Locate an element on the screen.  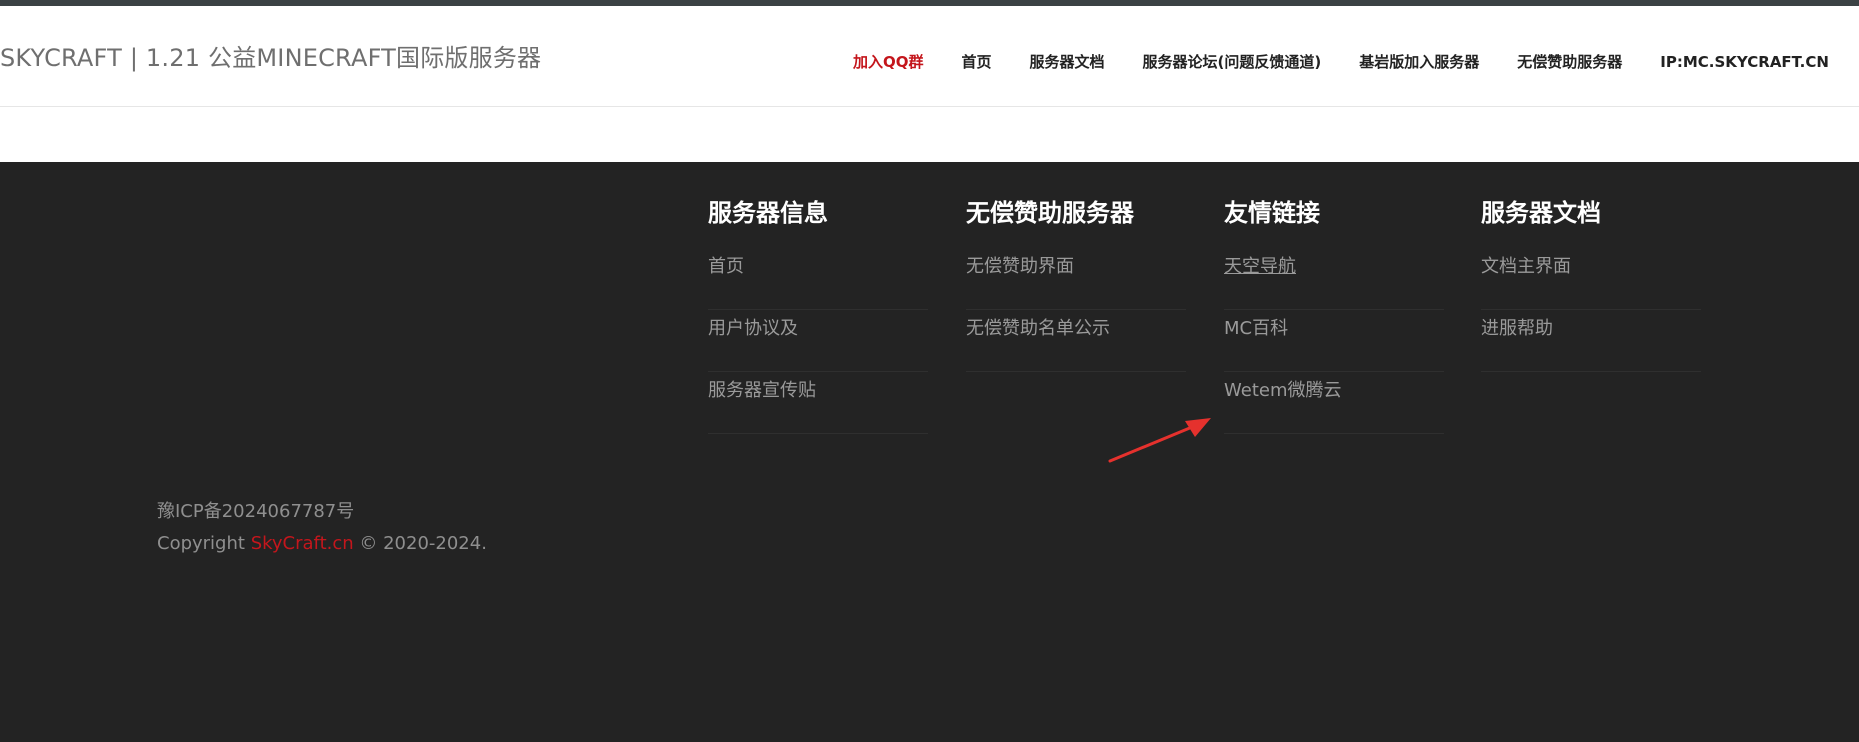
nav-item-sponsor: 无偿赞助服务器 is located at coordinates (1569, 62).